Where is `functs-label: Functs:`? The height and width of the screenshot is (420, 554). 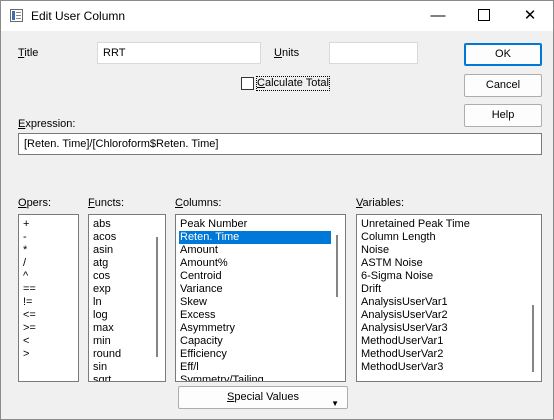
functs-label: Functs: is located at coordinates (106, 203).